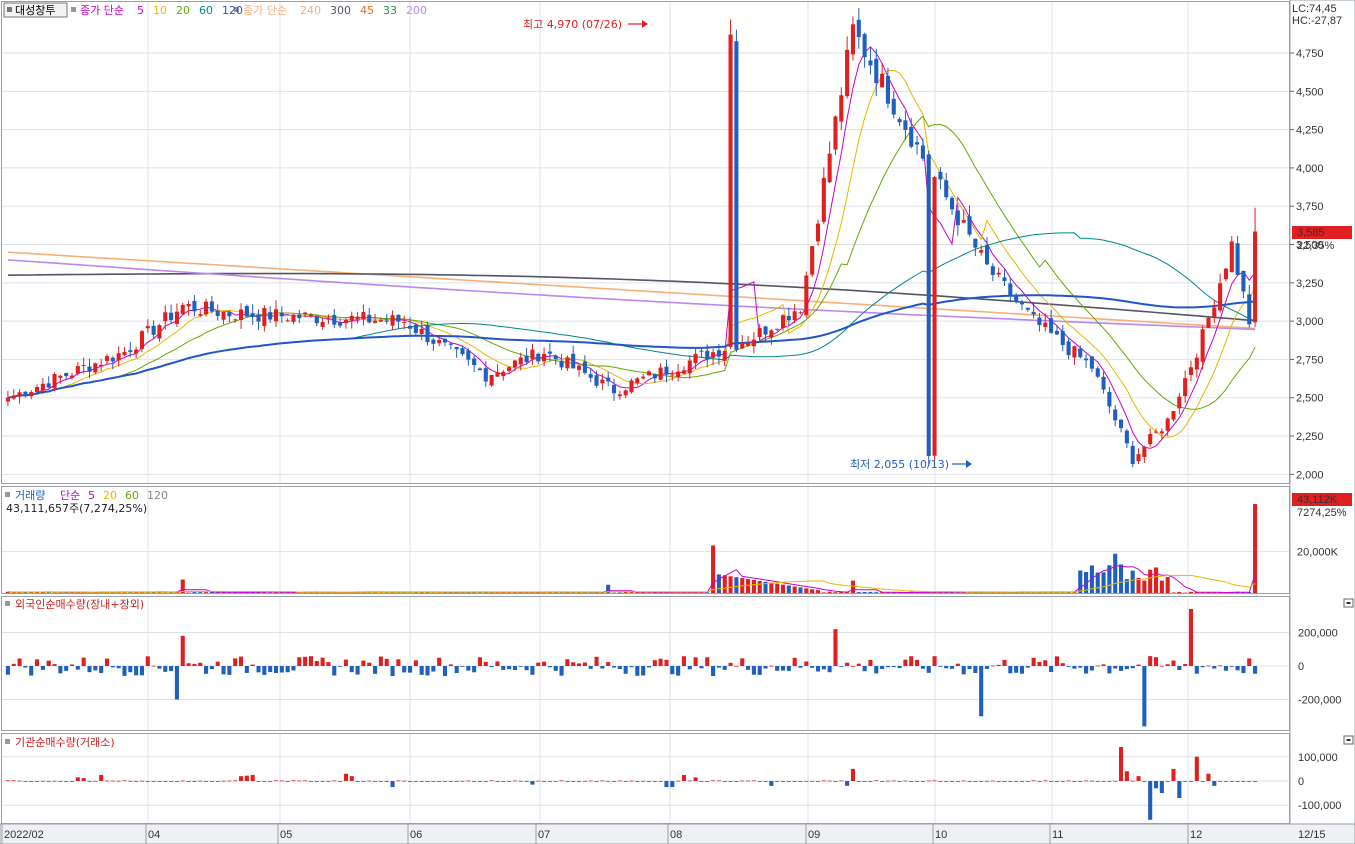 The height and width of the screenshot is (844, 1355). I want to click on time-tick-label: 04, so click(154, 835).